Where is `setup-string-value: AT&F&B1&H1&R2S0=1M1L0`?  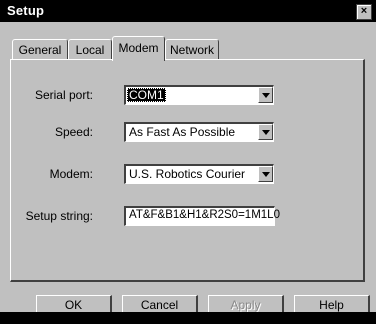 setup-string-value: AT&F&B1&H1&R2S0=1M1L0 is located at coordinates (204, 215).